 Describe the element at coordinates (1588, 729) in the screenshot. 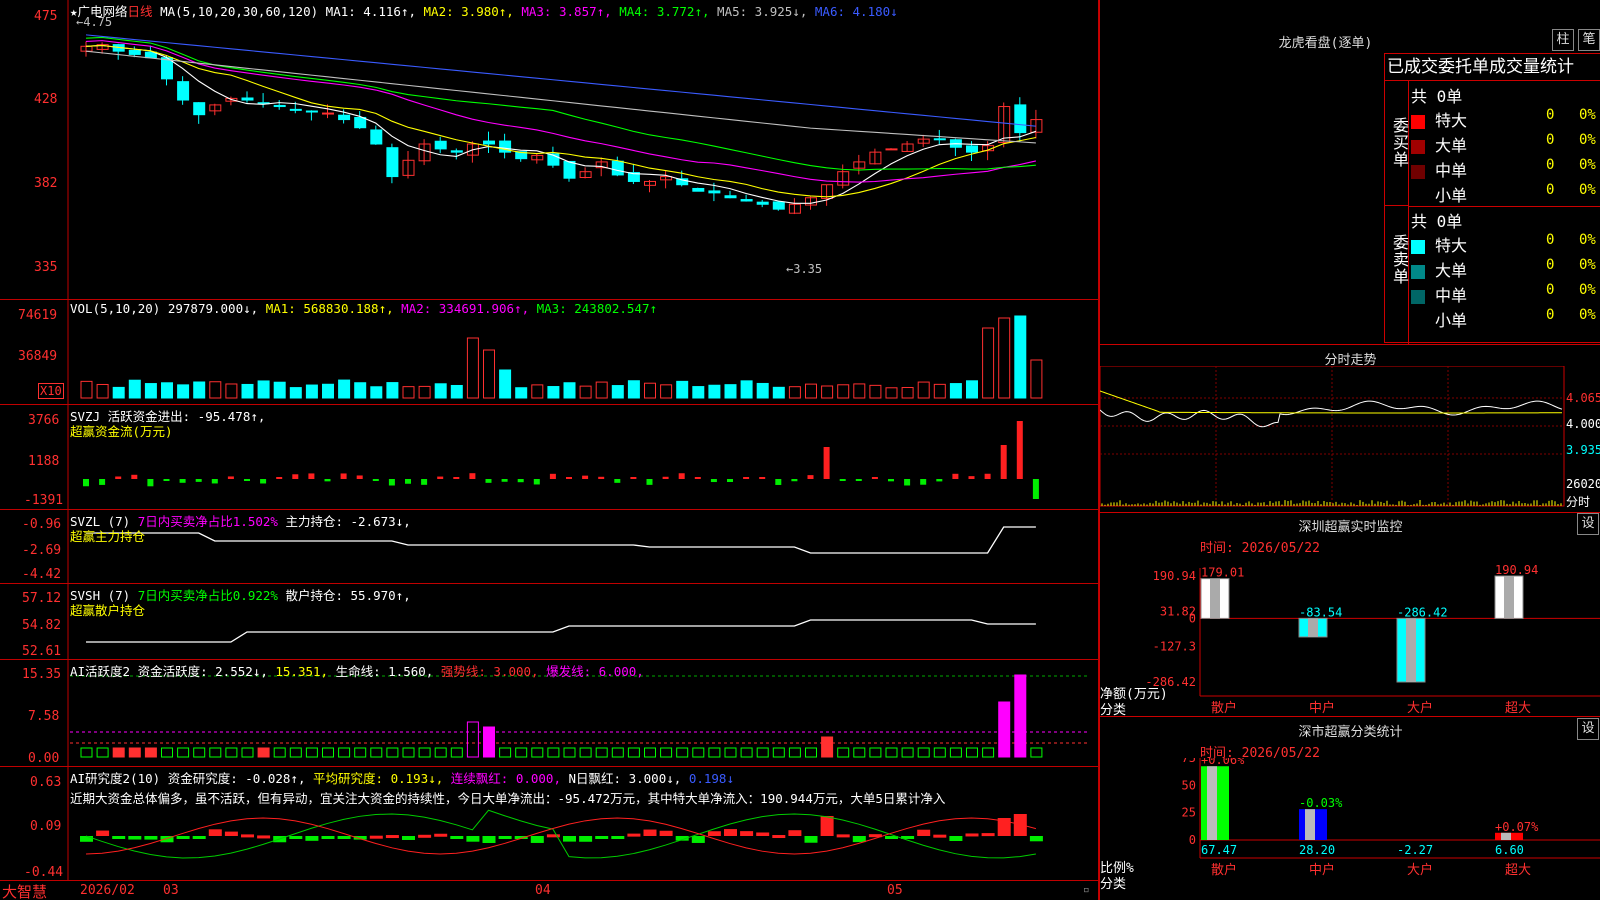

I see `sz-class-settings-button: 设` at that location.